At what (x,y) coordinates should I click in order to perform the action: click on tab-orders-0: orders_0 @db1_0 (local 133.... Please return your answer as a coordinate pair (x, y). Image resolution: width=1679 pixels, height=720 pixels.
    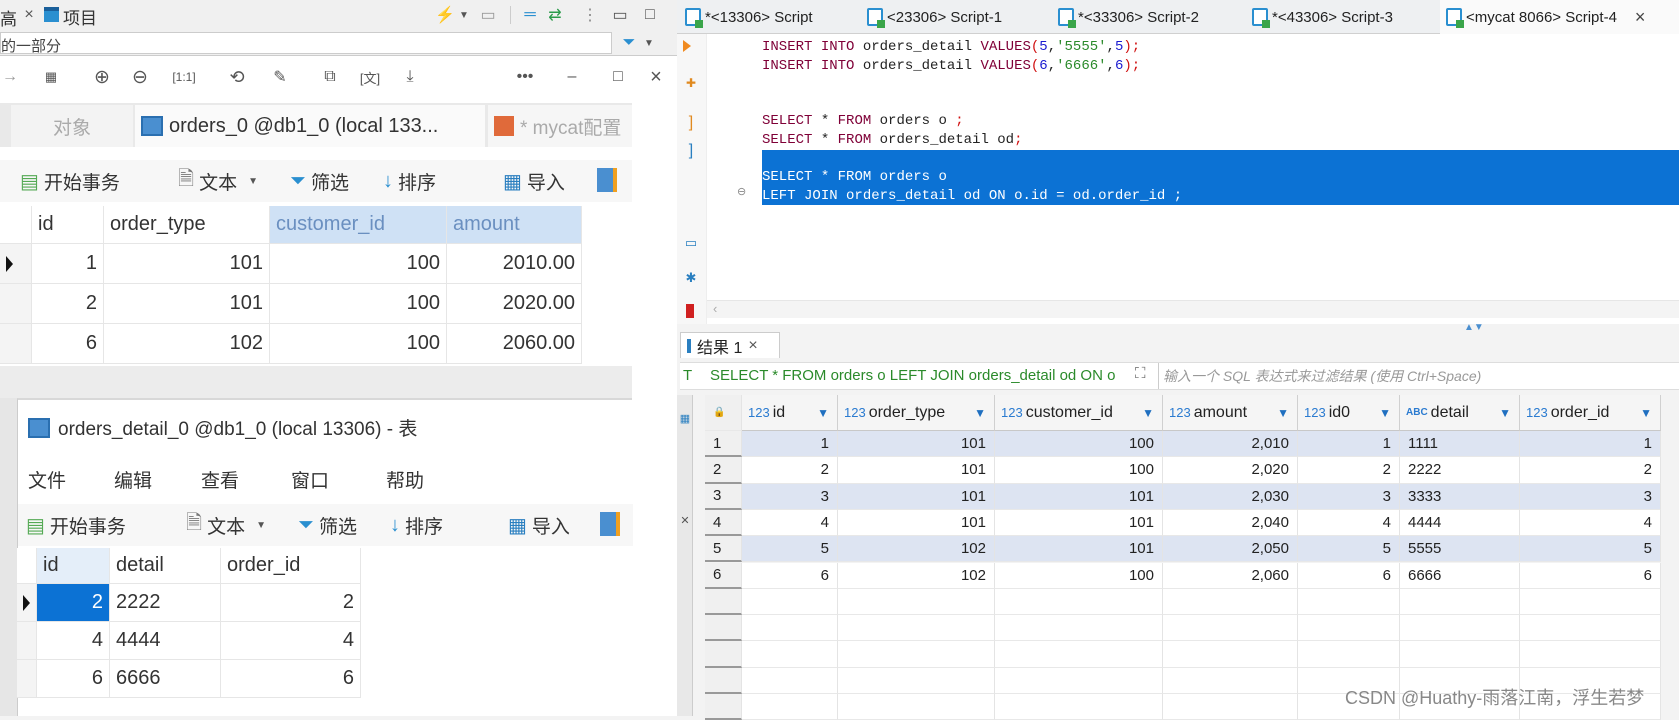
    Looking at the image, I should click on (310, 126).